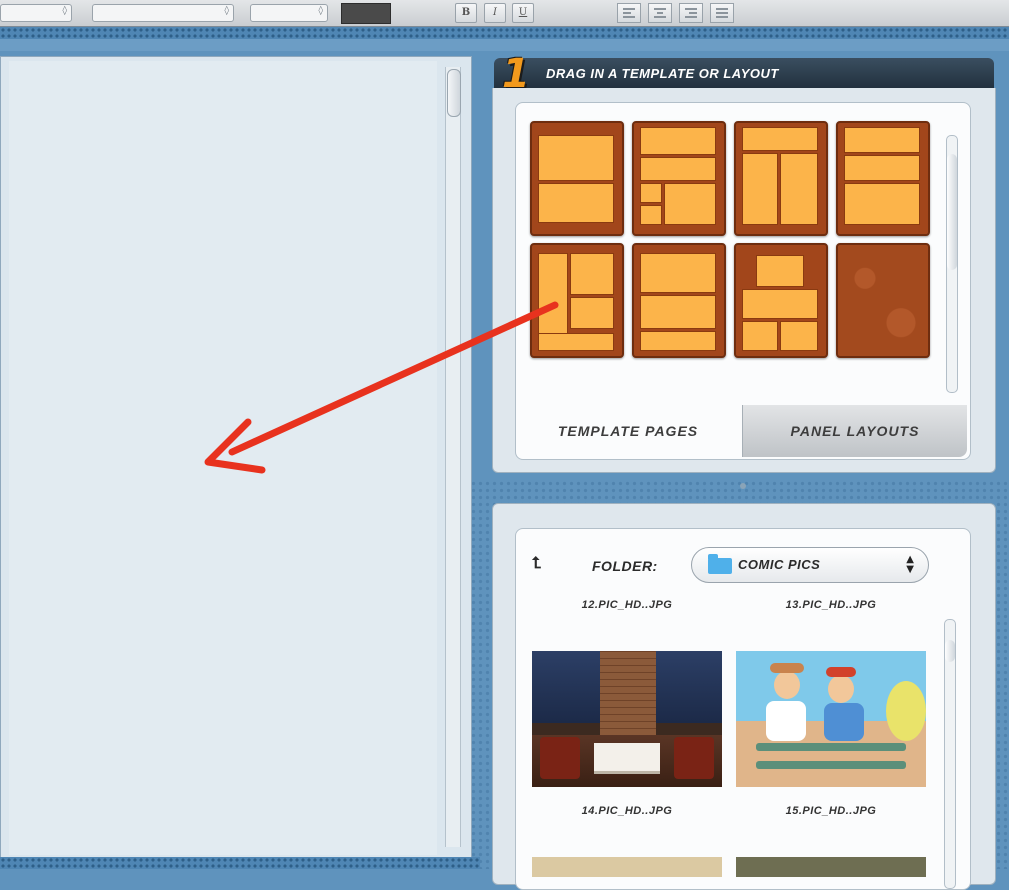 This screenshot has height=890, width=1009. Describe the element at coordinates (831, 811) in the screenshot. I see `file-name: 15.PIC_HD..JPG` at that location.